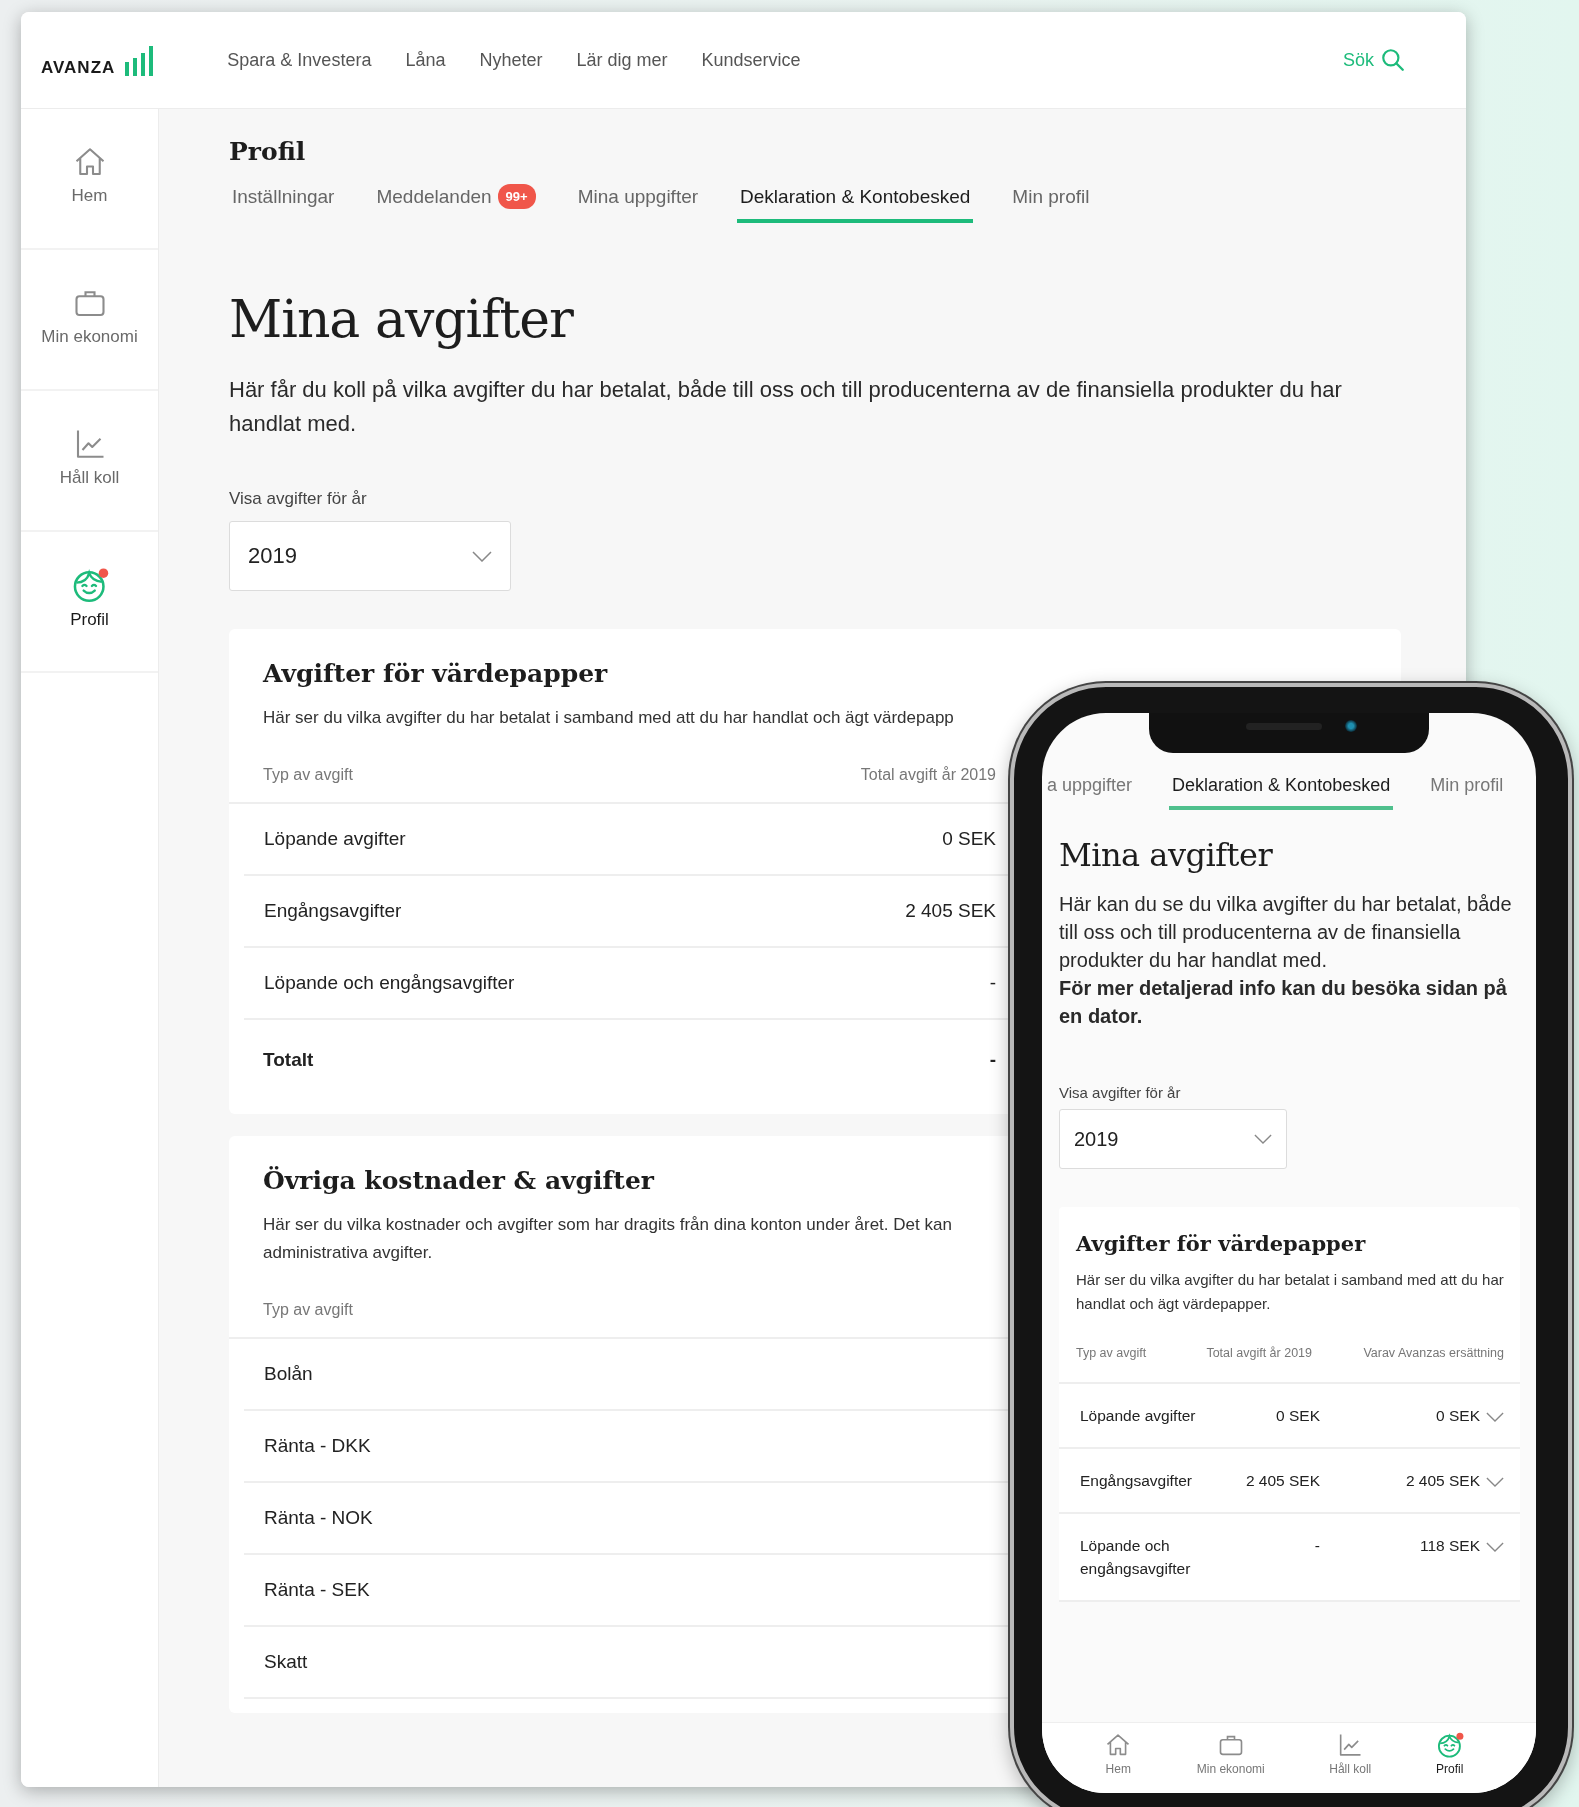  What do you see at coordinates (318, 1446) in the screenshot?
I see `row-label: Ränta - DKK` at bounding box center [318, 1446].